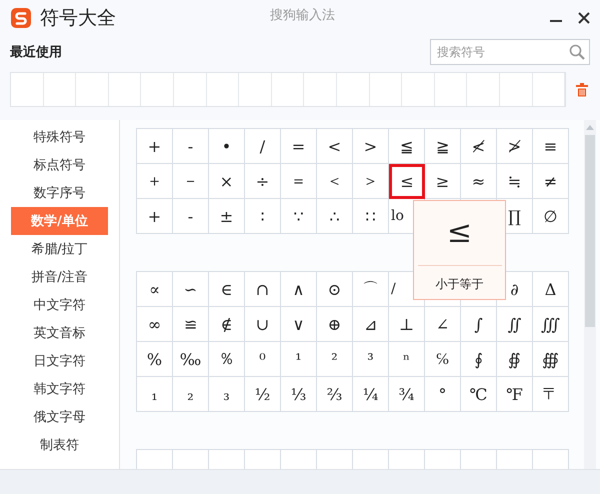  I want to click on symbol-cell: ≤, so click(407, 181).